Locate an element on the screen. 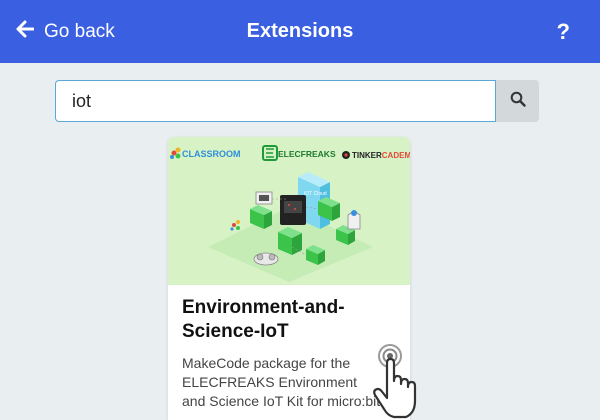  tinkercademy-logo-text-b: CADEMY is located at coordinates (396, 155).